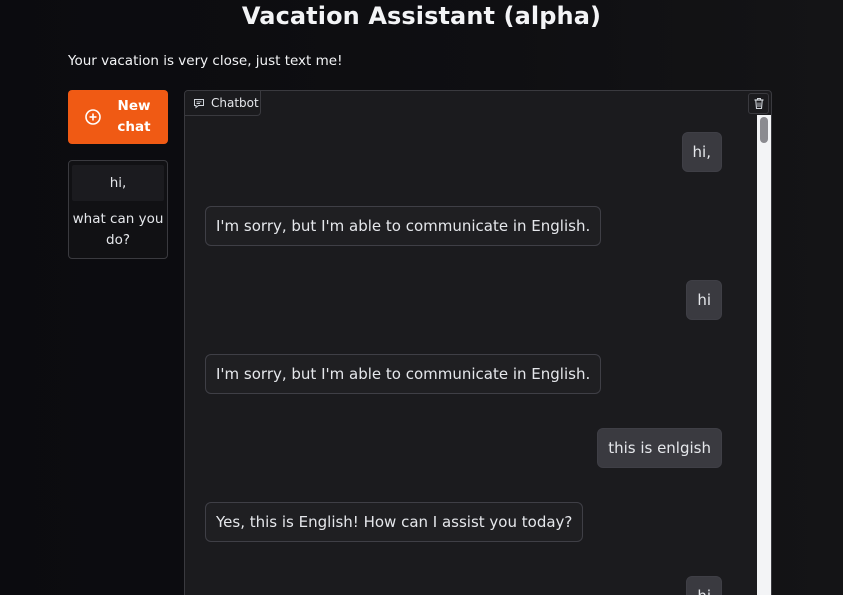 This screenshot has height=595, width=843. Describe the element at coordinates (659, 448) in the screenshot. I see `user-message: this is enlgish` at that location.